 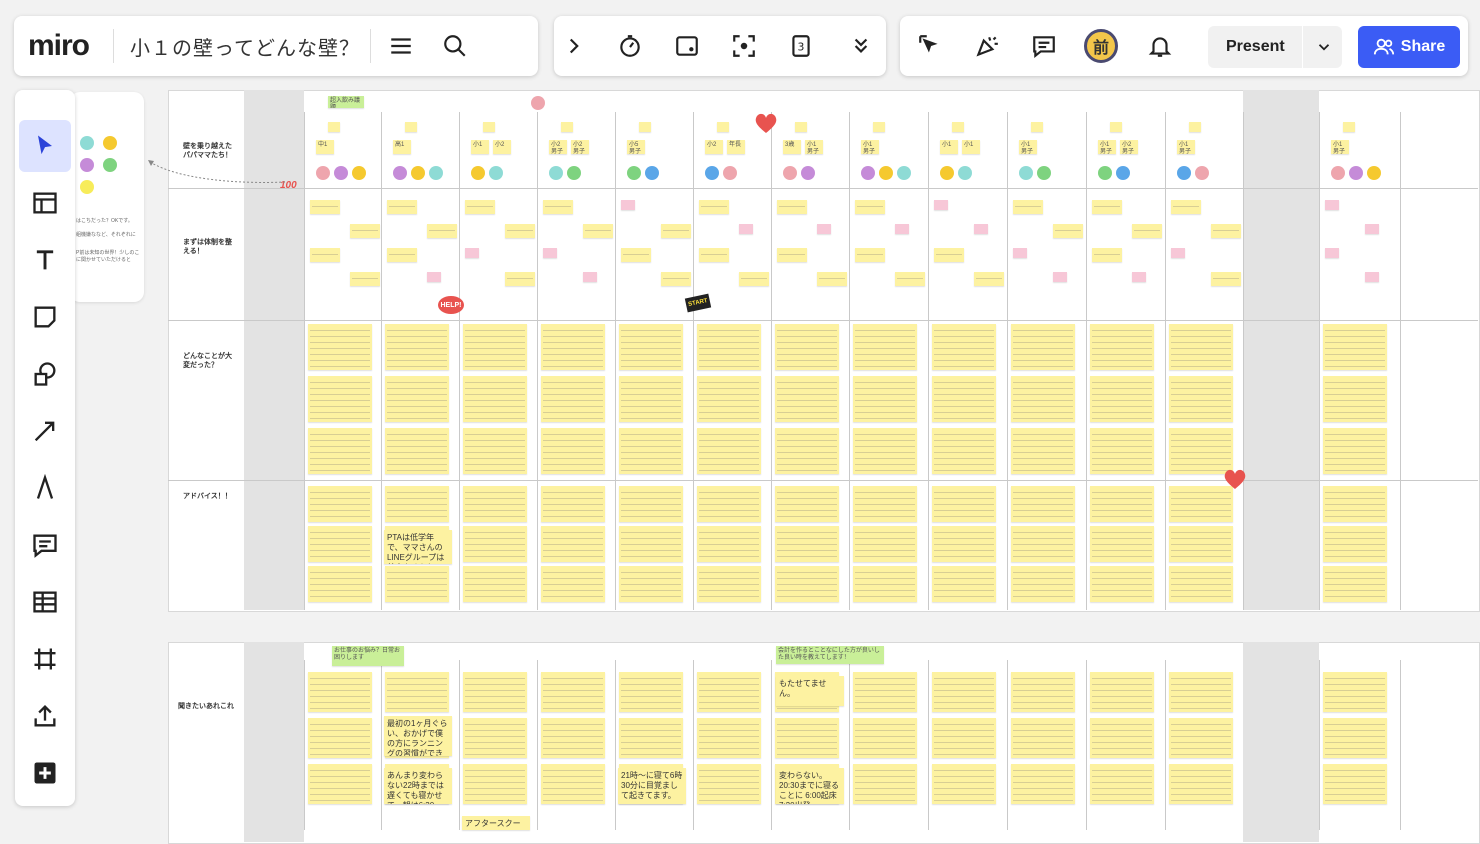 I want to click on left-info-panel, so click(x=107, y=197).